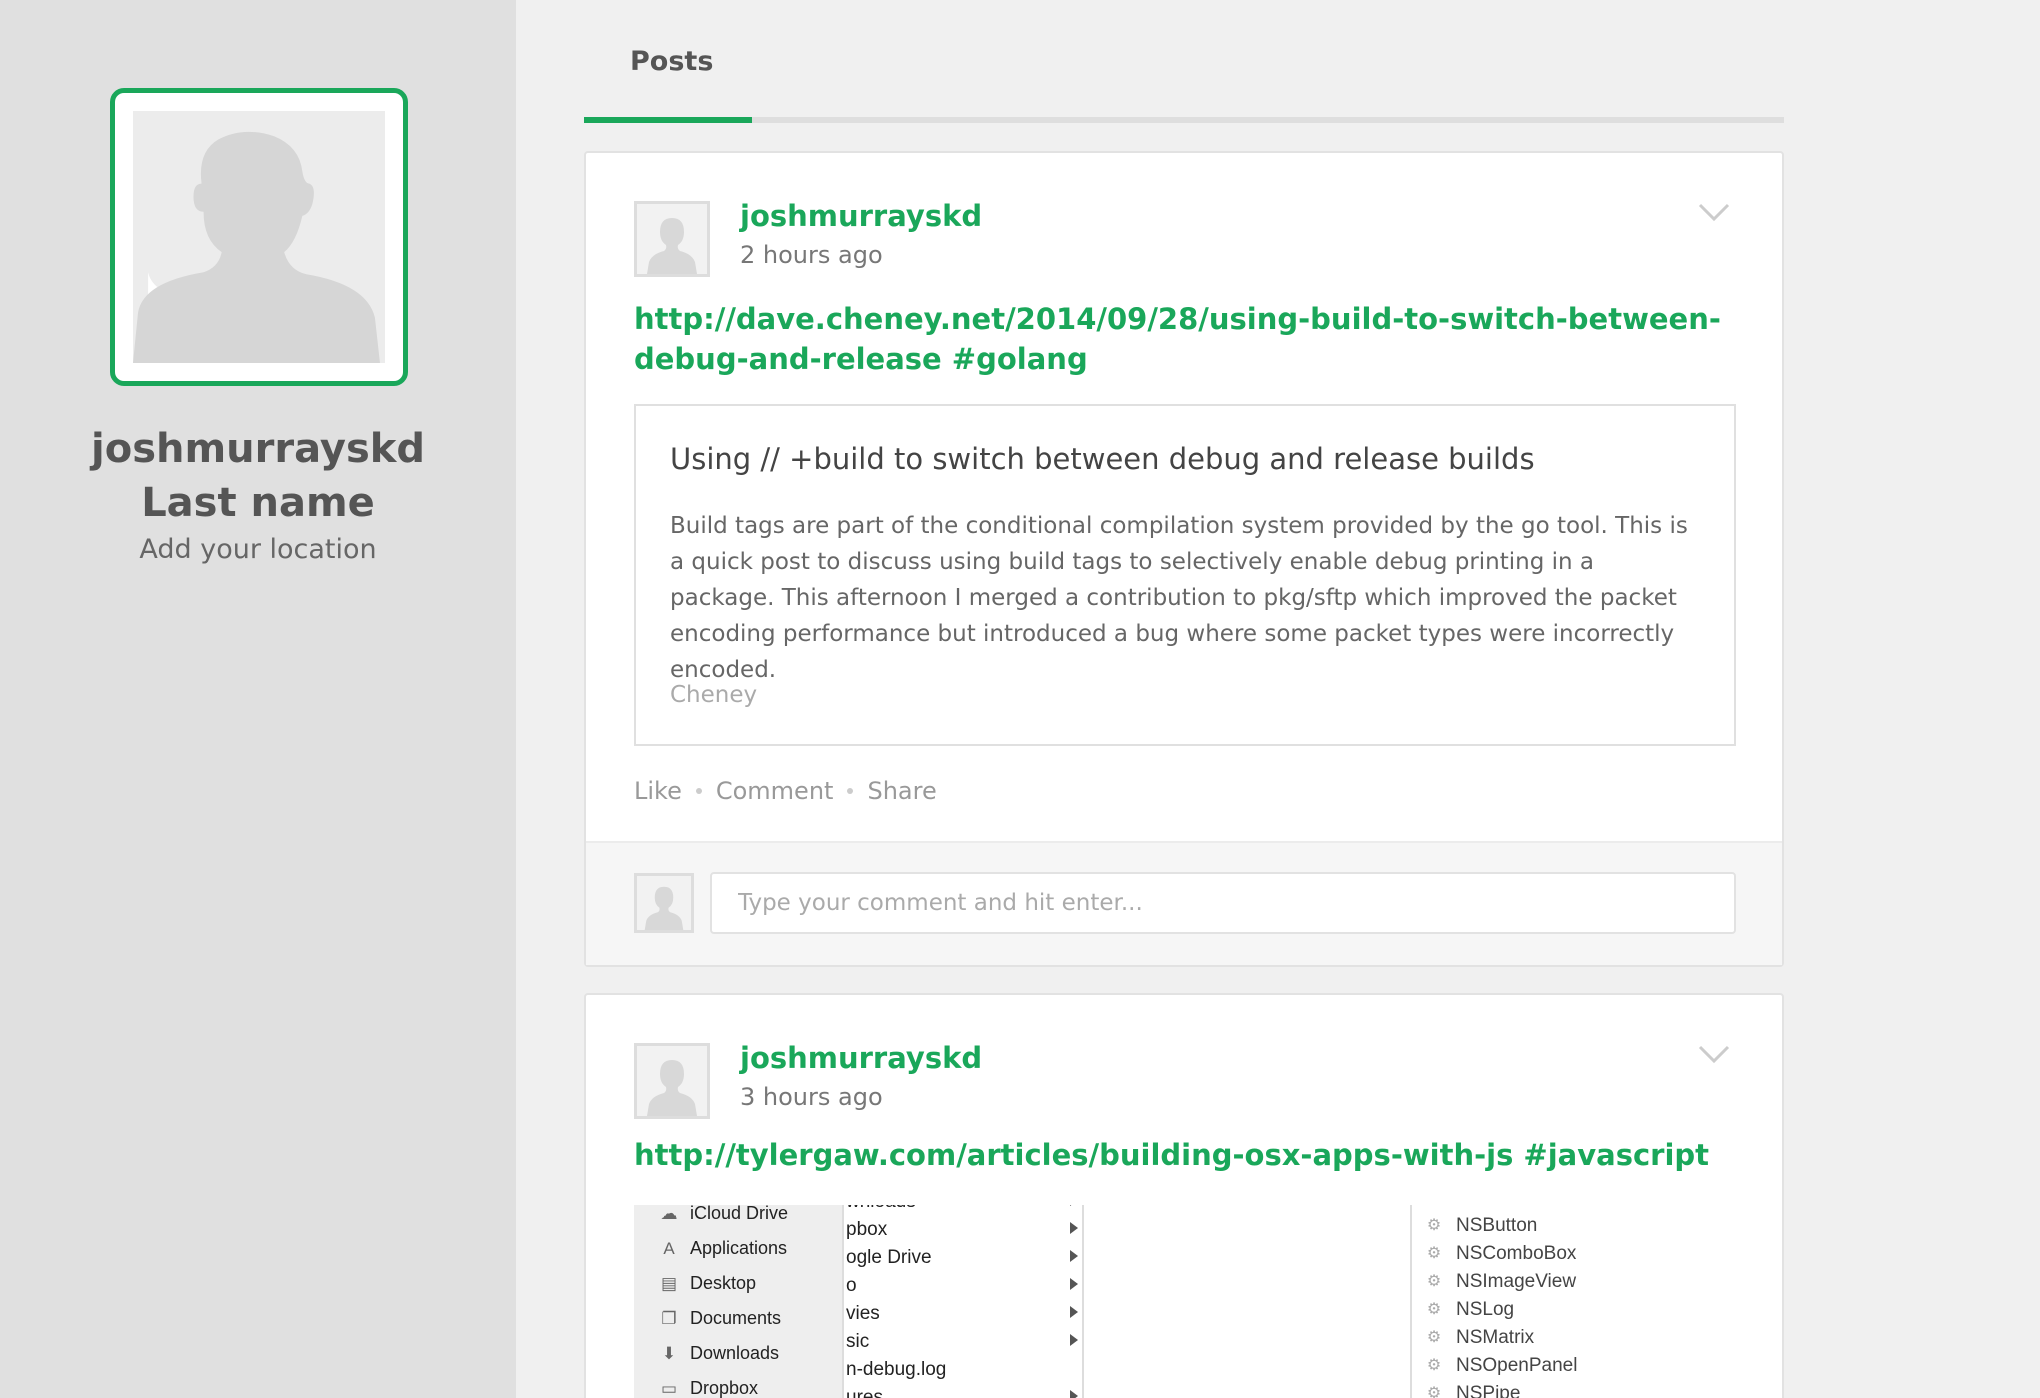 This screenshot has height=1398, width=2040. I want to click on finder-item: A Applications, so click(722, 1248).